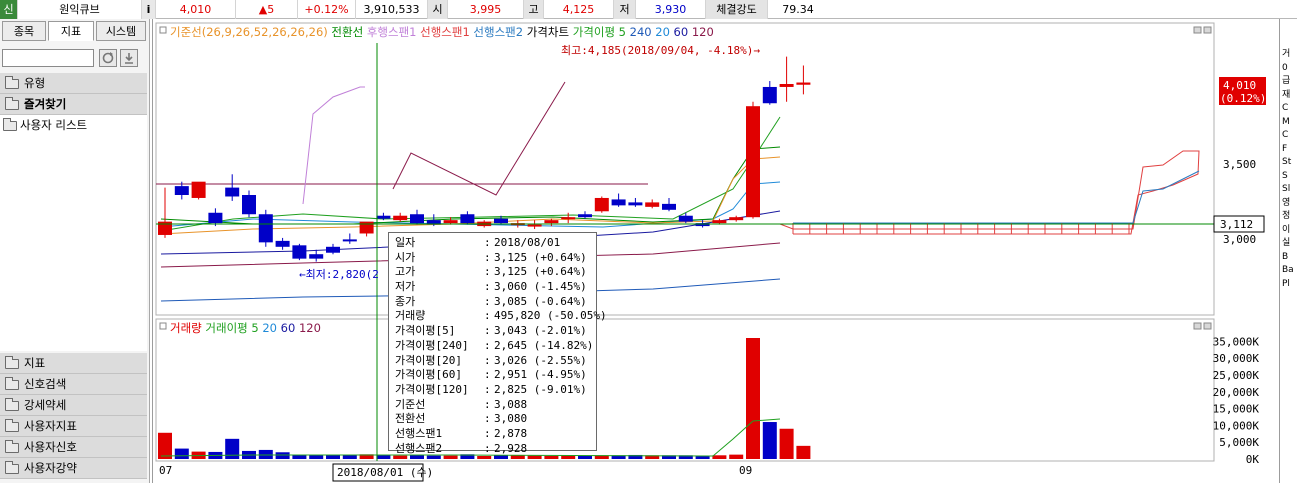 This screenshot has height=483, width=1297. I want to click on download-button, so click(129, 58).